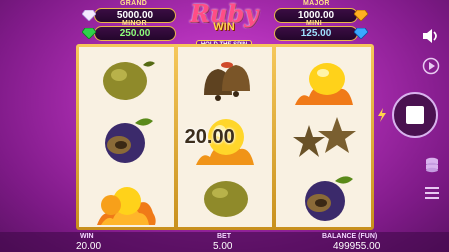  Describe the element at coordinates (126, 206) in the screenshot. I see `fire-orange-icon` at that location.